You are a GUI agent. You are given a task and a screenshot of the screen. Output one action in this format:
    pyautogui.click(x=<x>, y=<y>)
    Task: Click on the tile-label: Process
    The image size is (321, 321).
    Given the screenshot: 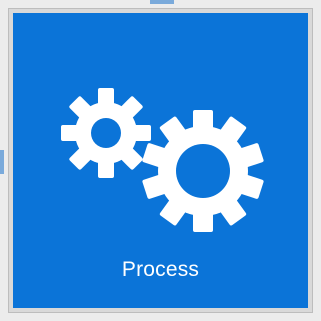 What is the action you would take?
    pyautogui.click(x=160, y=269)
    